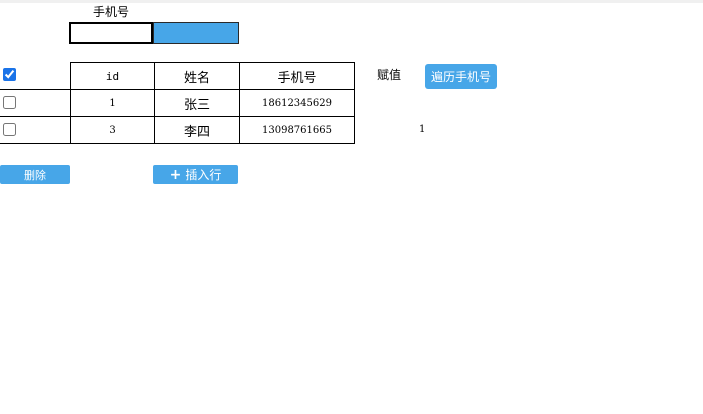 The height and width of the screenshot is (414, 703). Describe the element at coordinates (9, 74) in the screenshot. I see `select-all-checkbox` at that location.